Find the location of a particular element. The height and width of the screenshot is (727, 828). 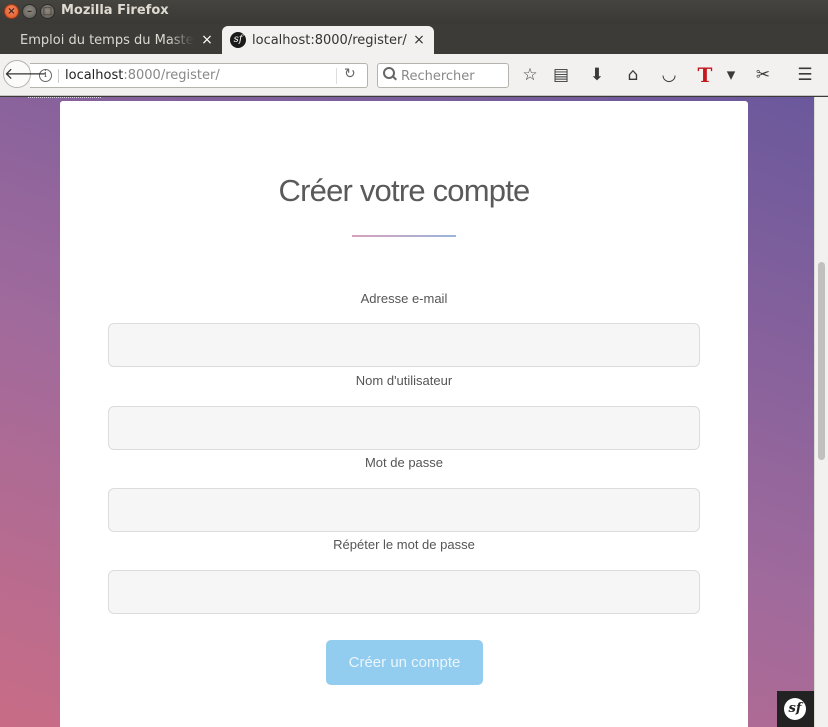

close-icon: × is located at coordinates (11, 11).